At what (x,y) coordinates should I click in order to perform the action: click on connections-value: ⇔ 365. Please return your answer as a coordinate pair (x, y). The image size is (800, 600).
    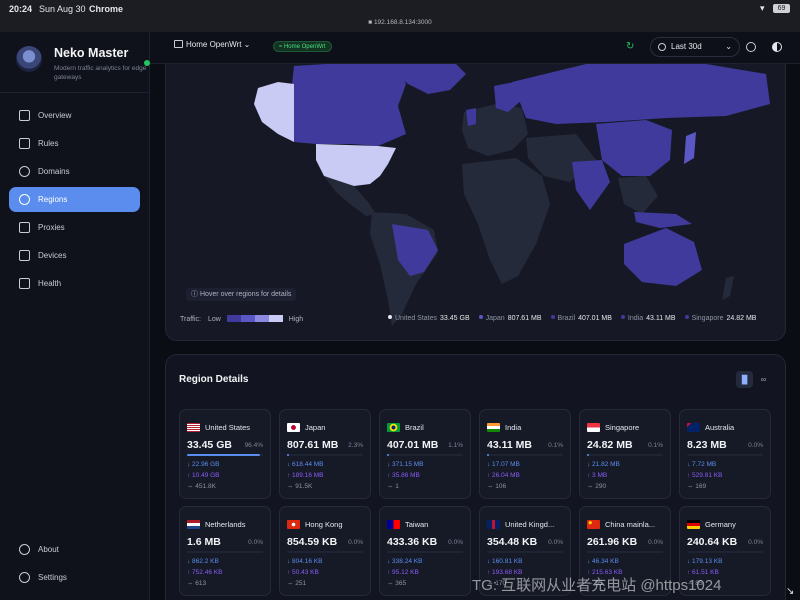
    Looking at the image, I should click on (397, 583).